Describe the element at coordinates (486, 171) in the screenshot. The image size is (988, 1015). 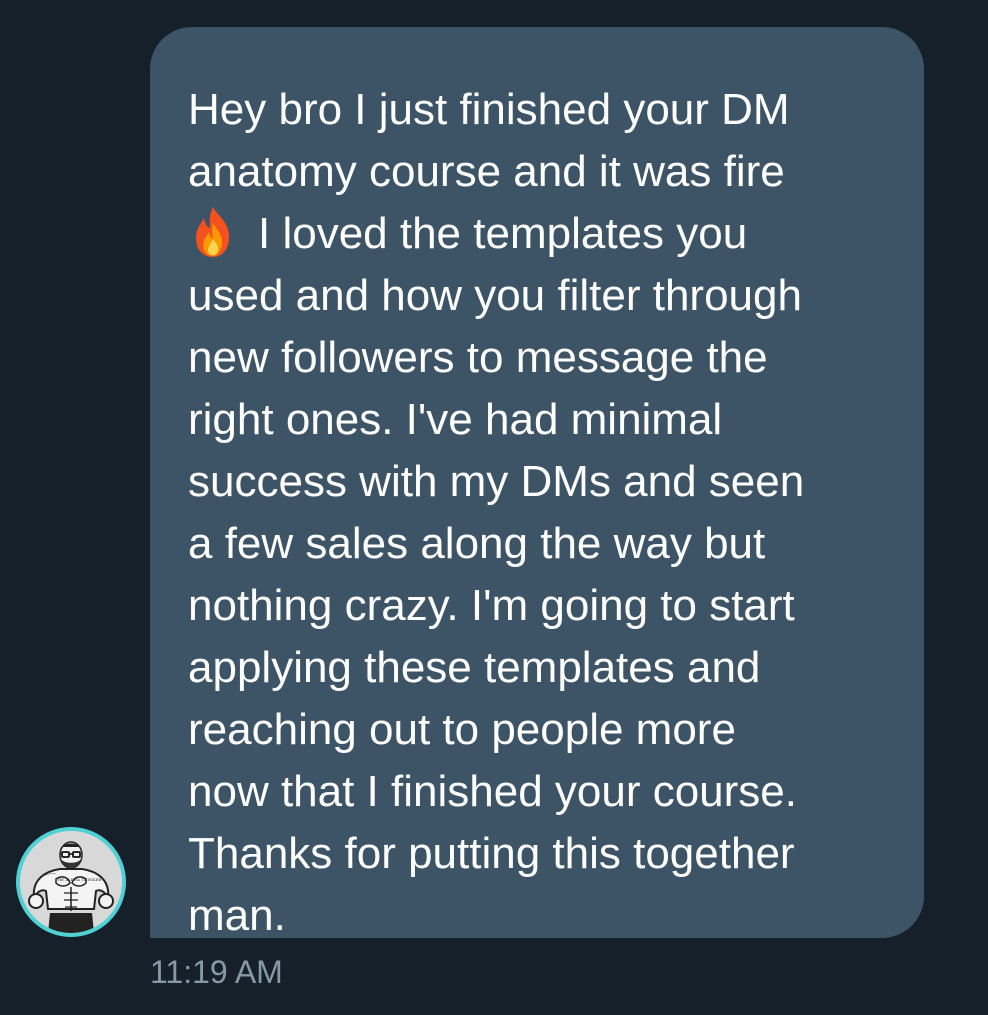
I see `message-line: anatomy course and it was fire` at that location.